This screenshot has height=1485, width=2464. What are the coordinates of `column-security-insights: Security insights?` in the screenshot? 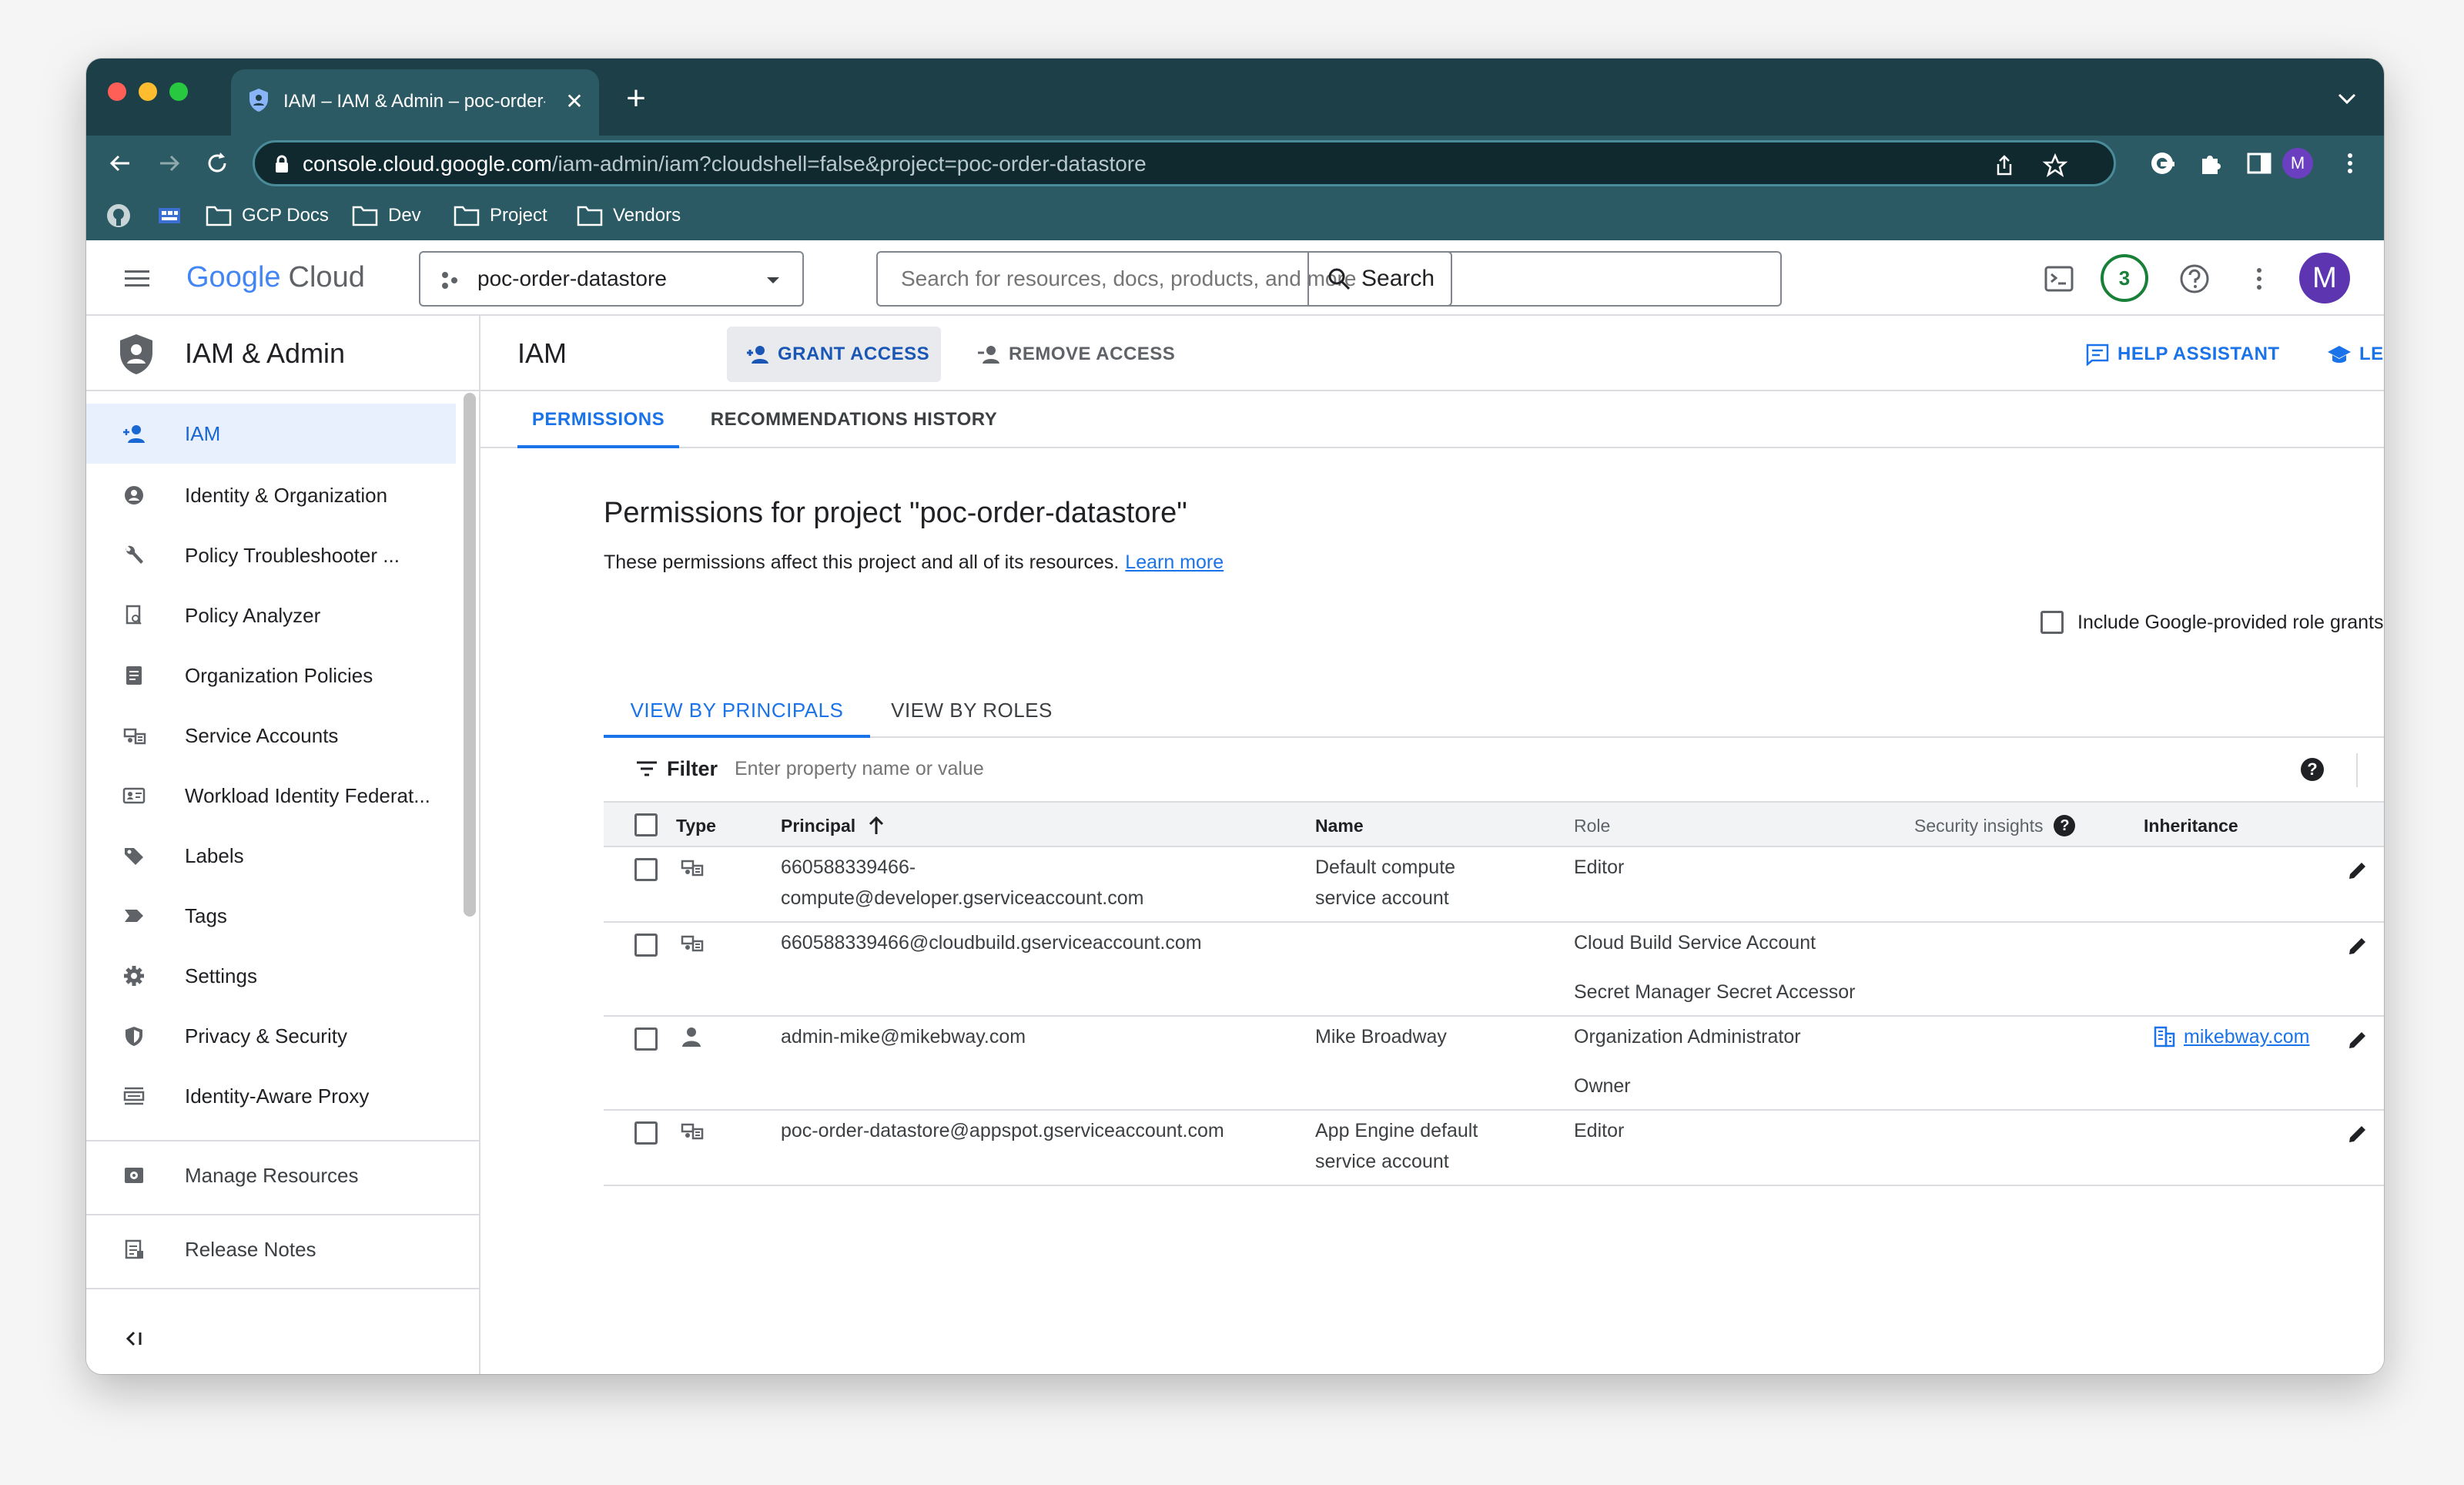 It's located at (1995, 825).